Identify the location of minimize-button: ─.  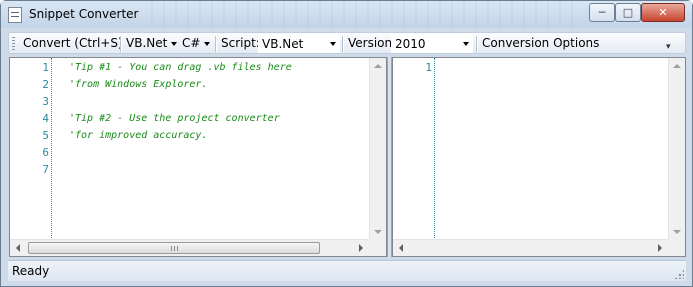
(602, 12).